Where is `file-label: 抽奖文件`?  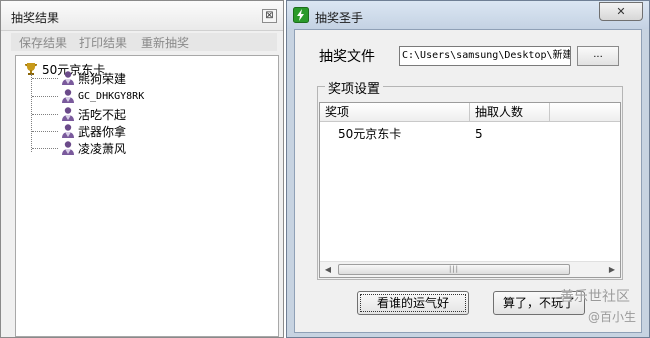
file-label: 抽奖文件 is located at coordinates (347, 57).